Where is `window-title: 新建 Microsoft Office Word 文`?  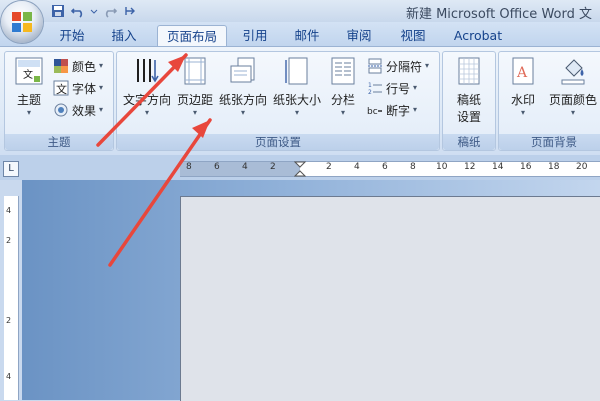
window-title: 新建 Microsoft Office Word 文 is located at coordinates (498, 14).